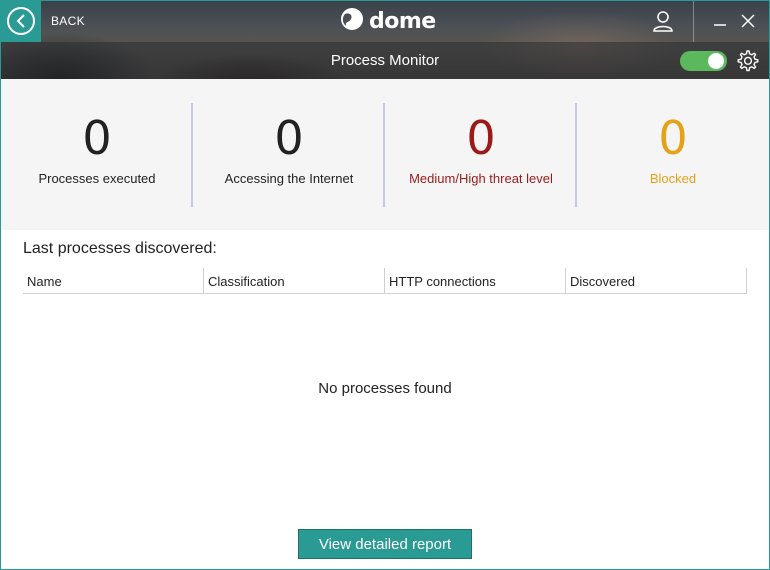 The height and width of the screenshot is (570, 770). I want to click on stat-label: Processes executed, so click(97, 178).